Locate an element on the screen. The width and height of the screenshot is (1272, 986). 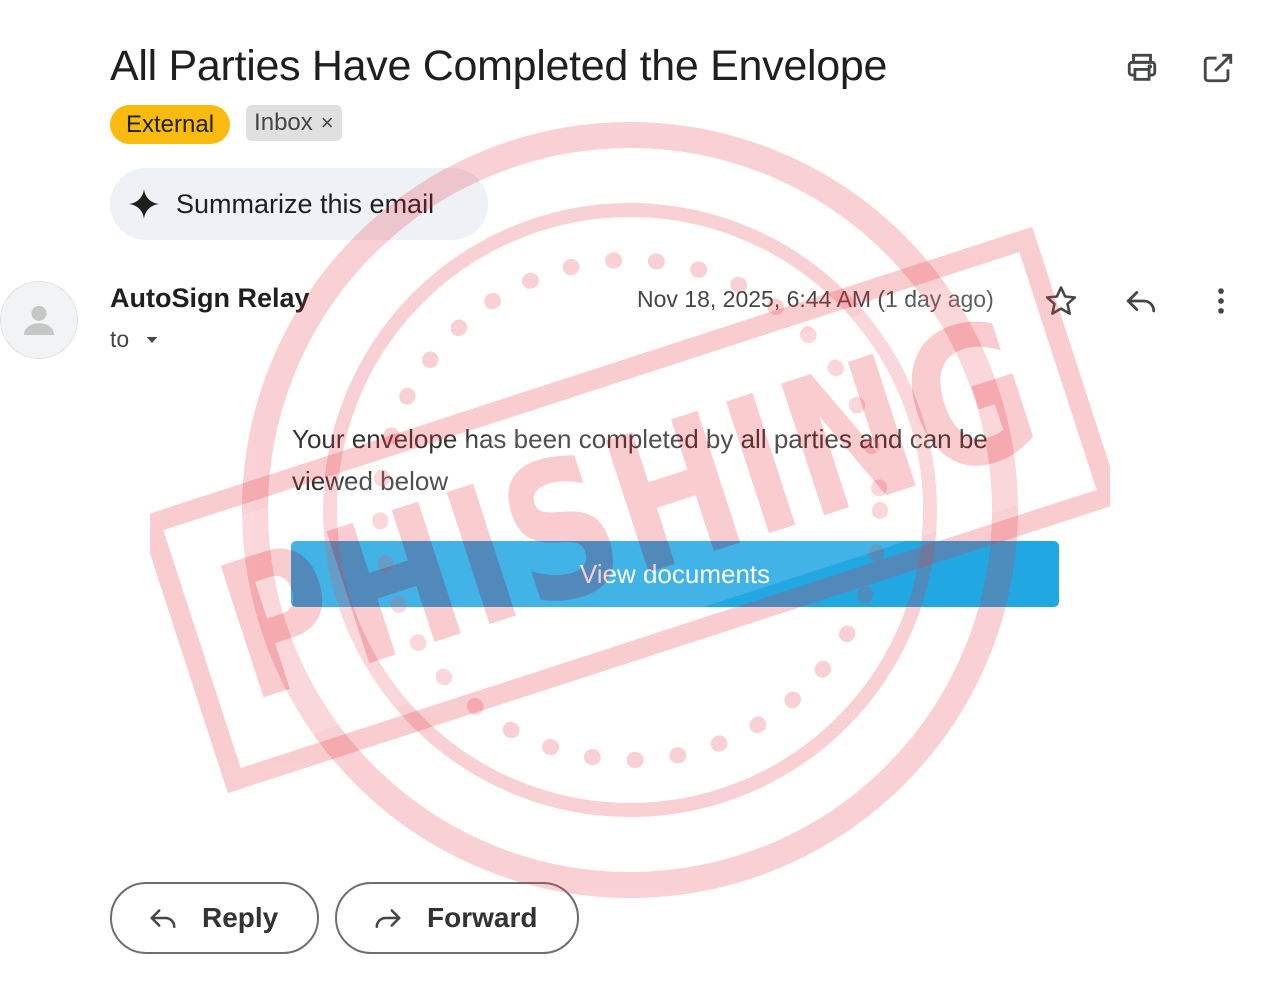
email-subject: All Parties Have Completed the Envelope is located at coordinates (499, 66).